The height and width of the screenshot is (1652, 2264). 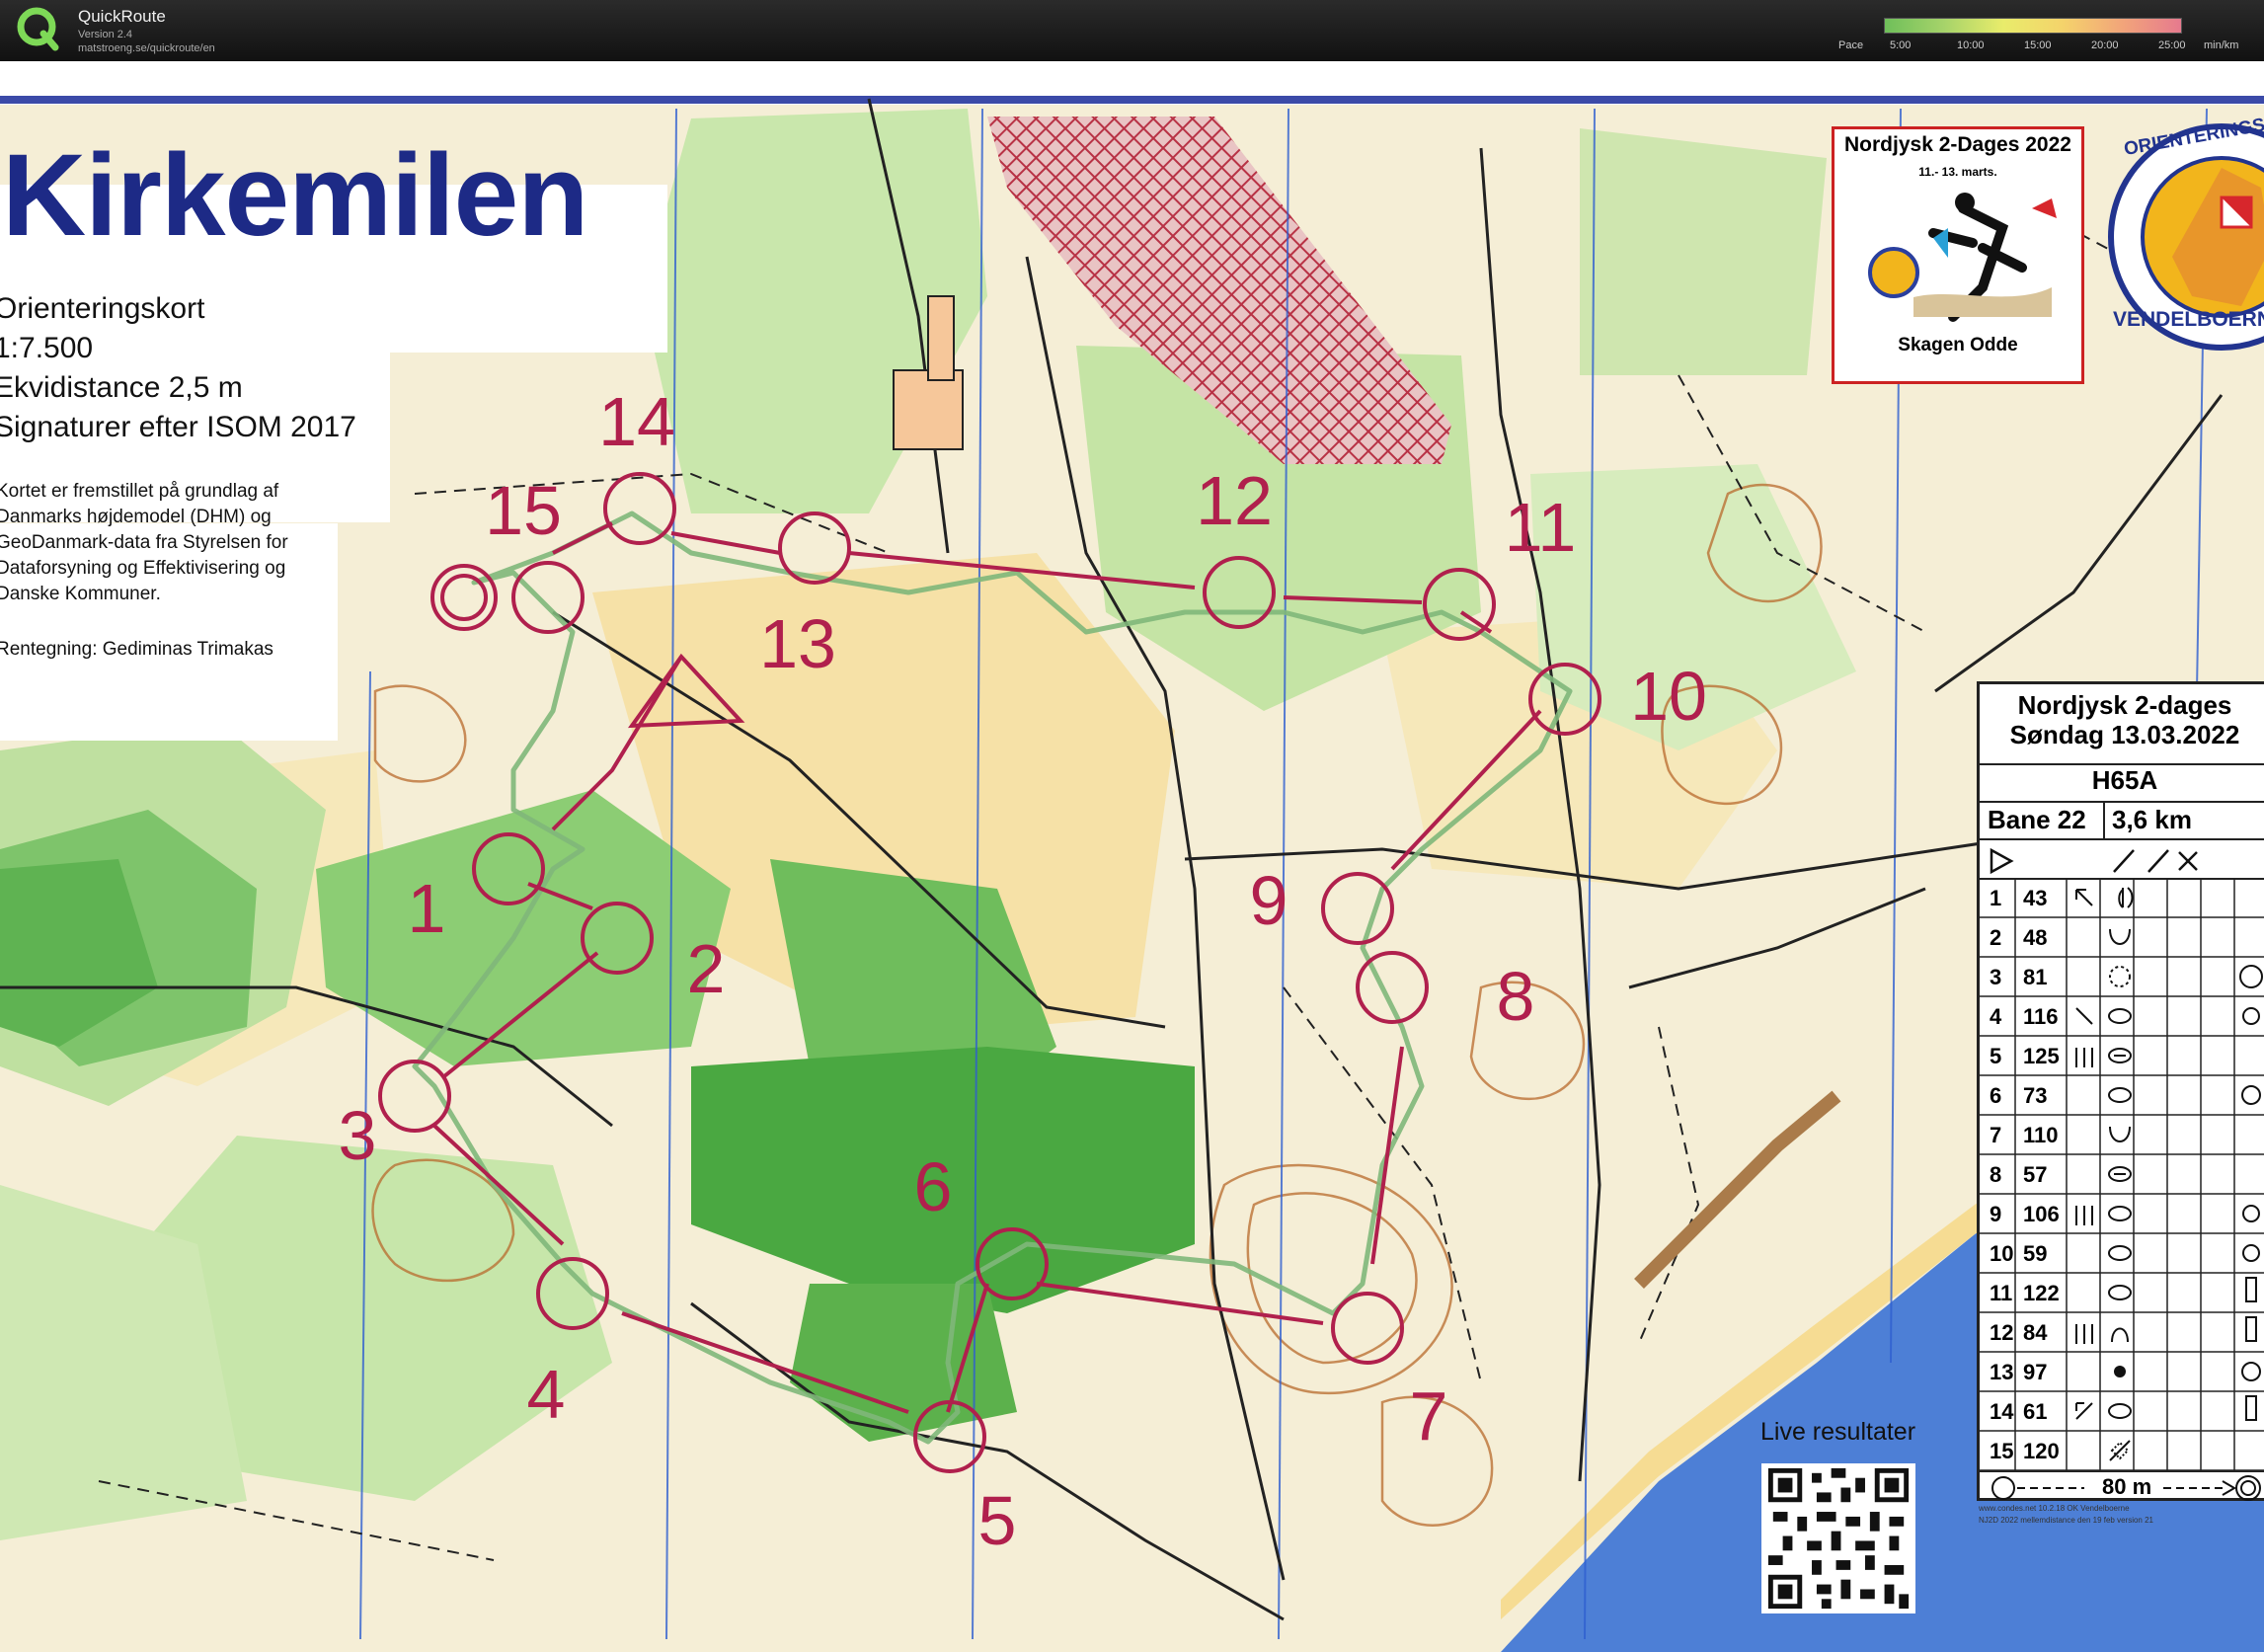 I want to click on cd-length: 3,6 km, so click(x=2152, y=819).